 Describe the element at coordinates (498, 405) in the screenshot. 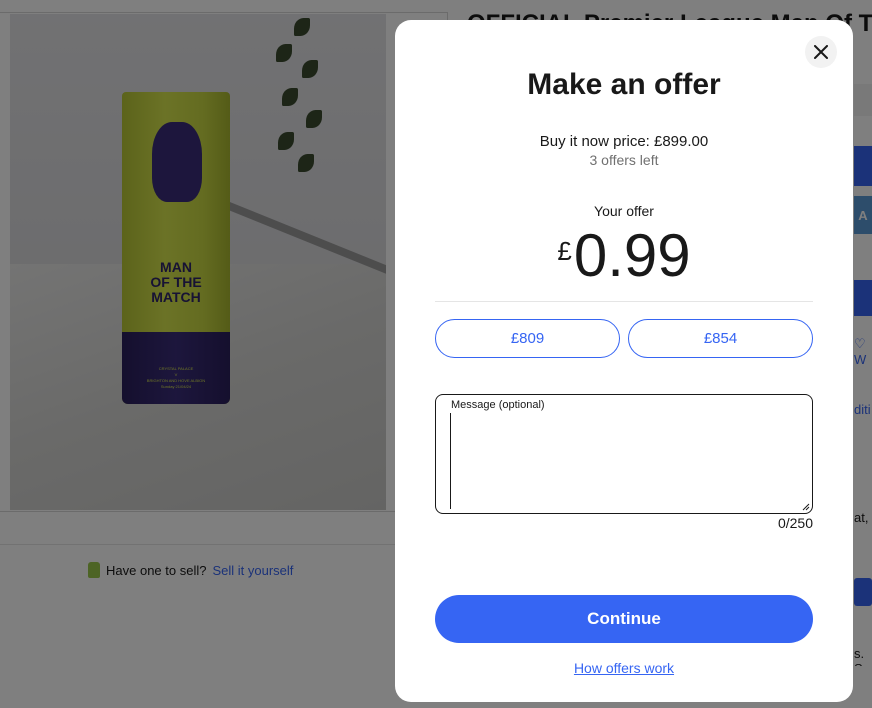

I see `message-field-label: Message (optional)` at that location.